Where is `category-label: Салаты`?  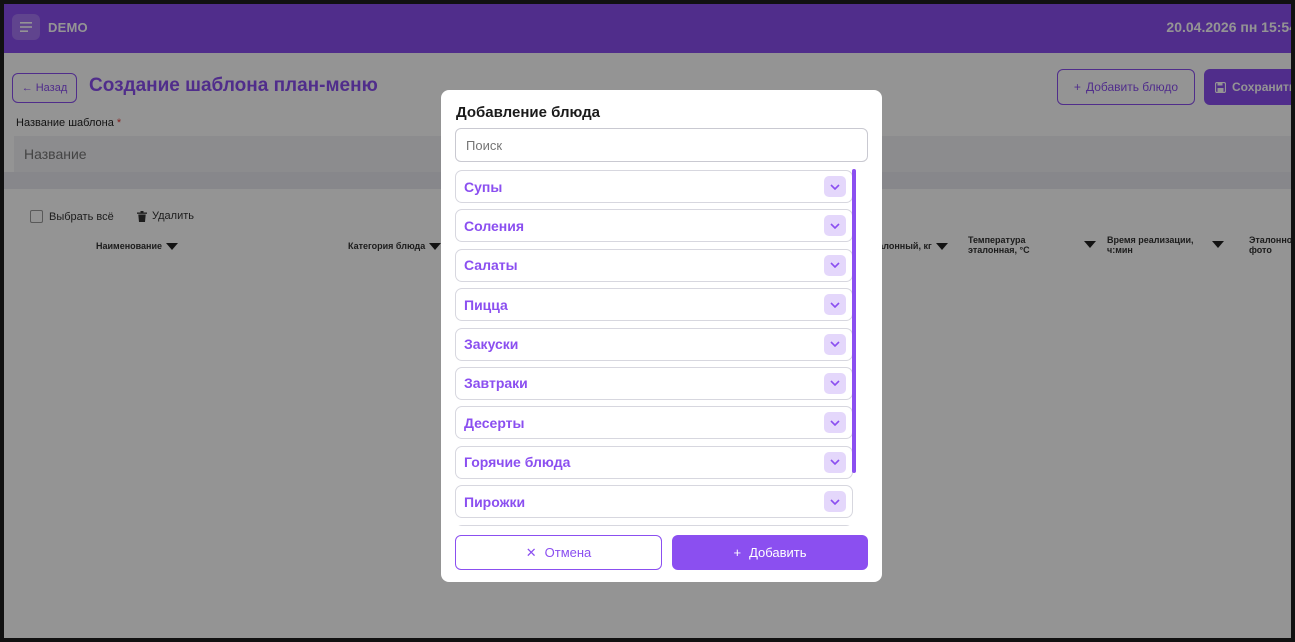
category-label: Салаты is located at coordinates (491, 265).